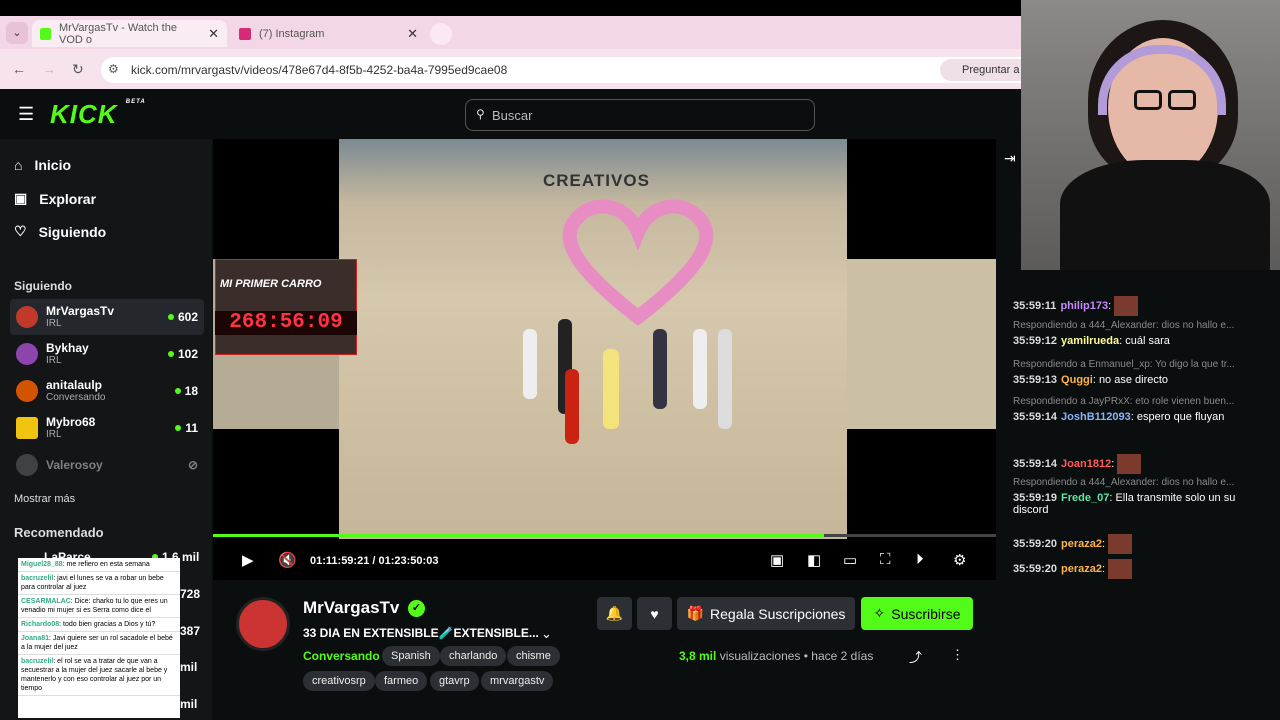 The height and width of the screenshot is (720, 1280). I want to click on nav-siguiendo: ♡ Siguiendo, so click(60, 231).